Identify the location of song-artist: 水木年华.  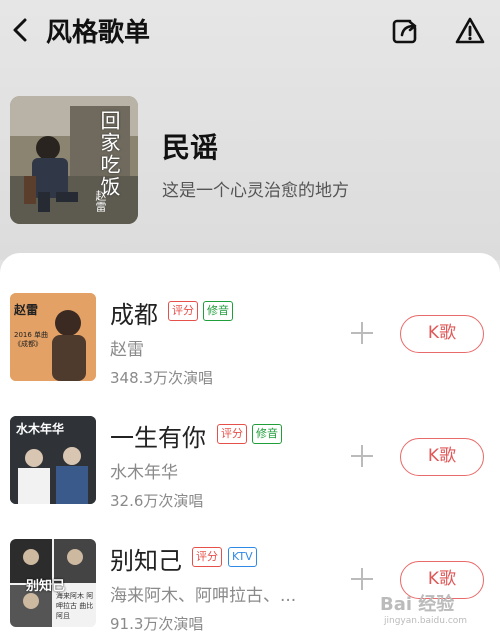
(144, 473).